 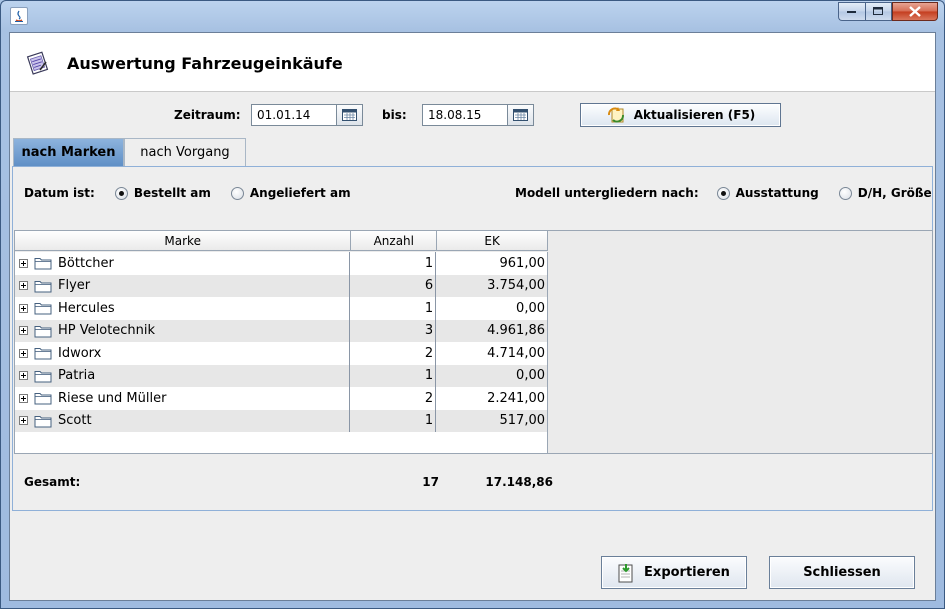 I want to click on modell-label: Modell untergliedern nach:, so click(x=607, y=193).